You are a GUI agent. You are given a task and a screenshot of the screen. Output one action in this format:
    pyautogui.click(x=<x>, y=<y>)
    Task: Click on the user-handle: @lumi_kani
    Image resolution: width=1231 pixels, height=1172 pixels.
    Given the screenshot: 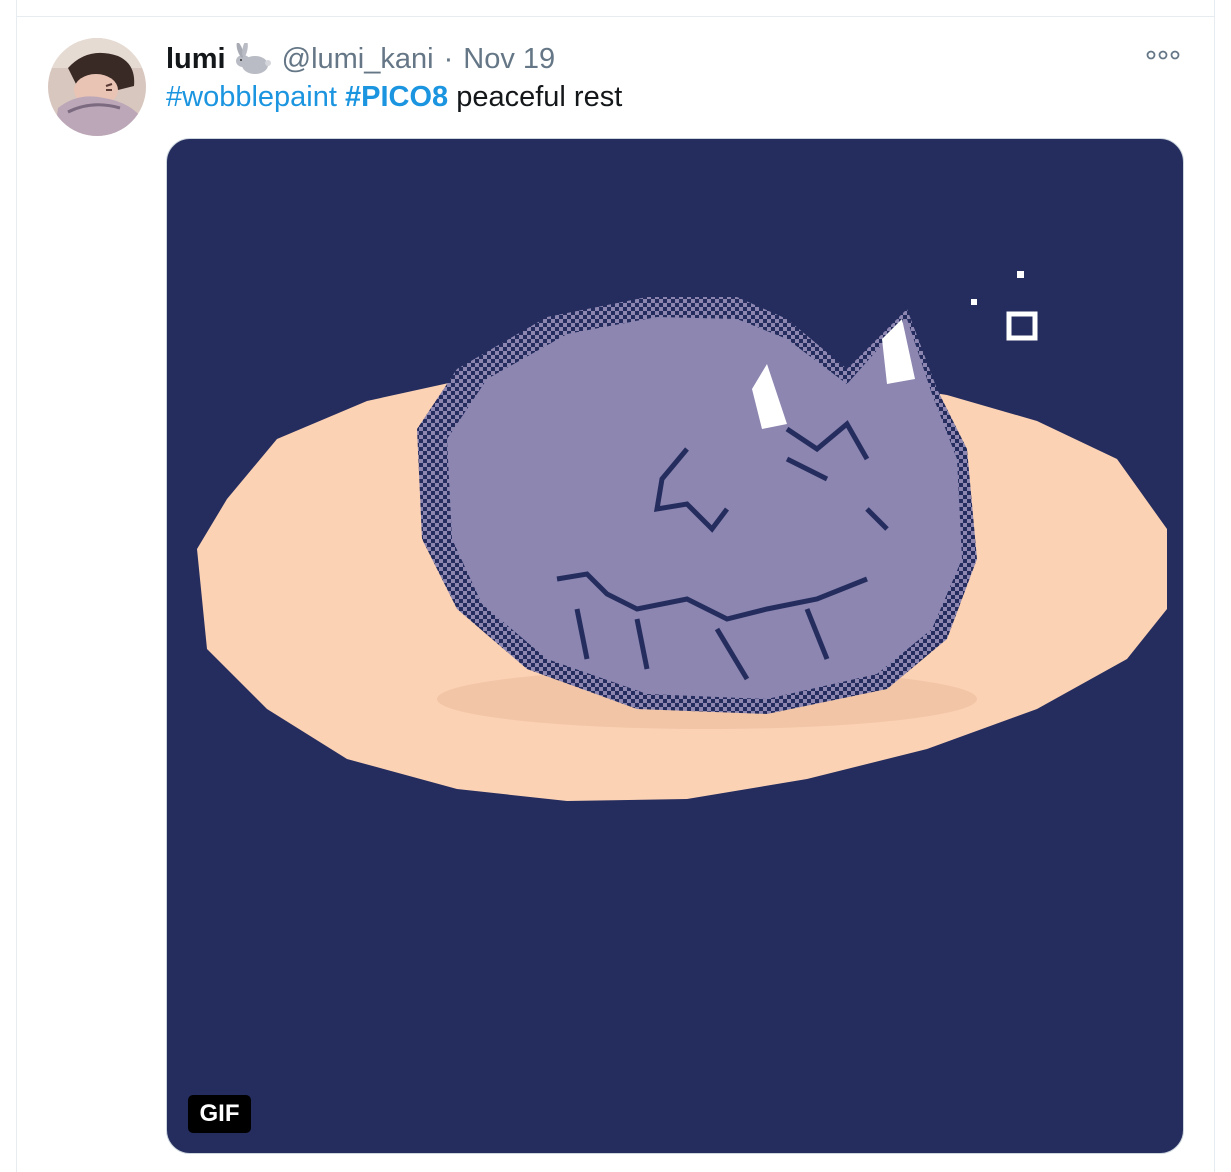 What is the action you would take?
    pyautogui.click(x=358, y=59)
    